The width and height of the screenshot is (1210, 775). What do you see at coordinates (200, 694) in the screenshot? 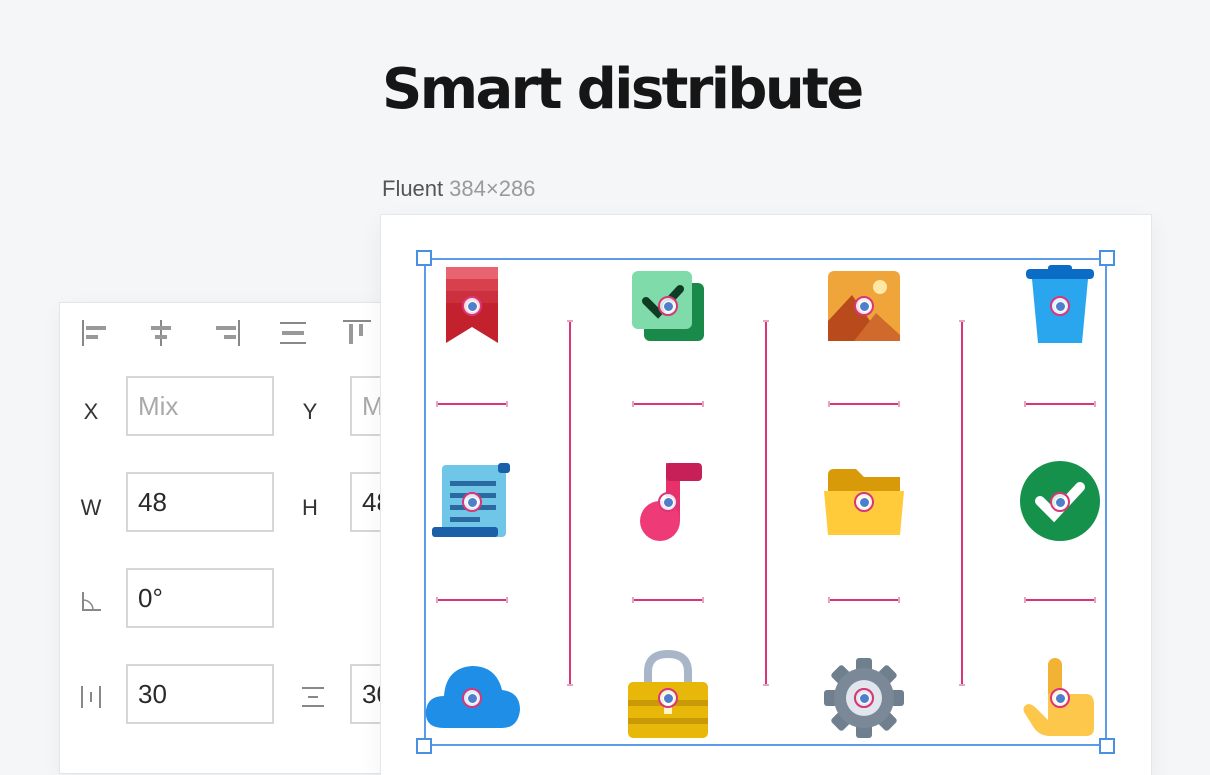
I see `horizontal-spacing-input: 30` at bounding box center [200, 694].